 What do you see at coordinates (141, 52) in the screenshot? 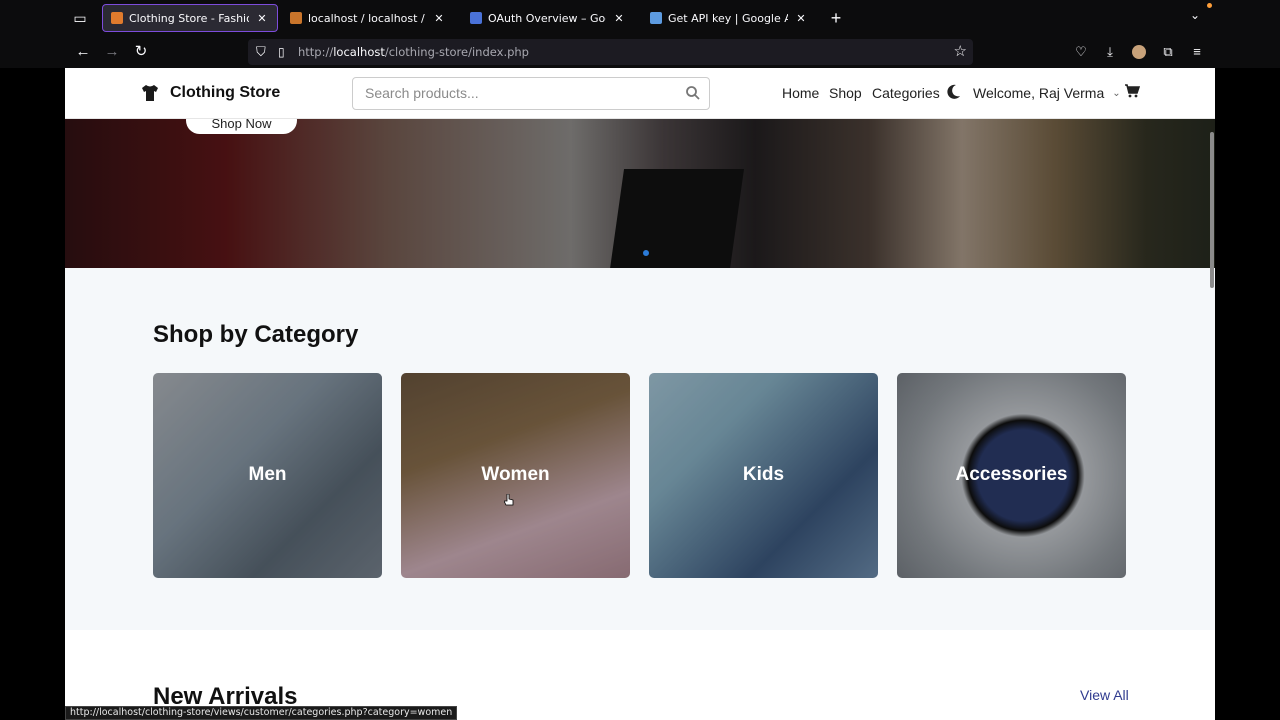
I see `reload-icon: ↻` at bounding box center [141, 52].